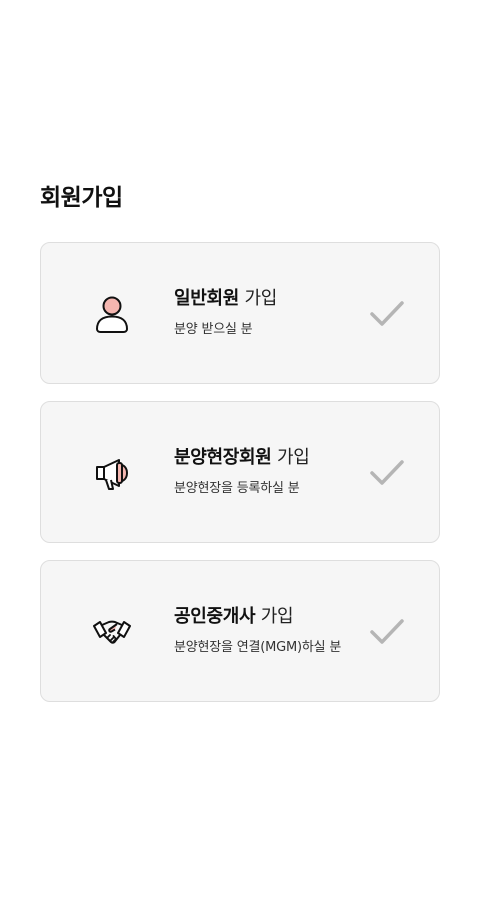 Image resolution: width=480 pixels, height=900 pixels. What do you see at coordinates (258, 647) in the screenshot?
I see `option-description: 분양현장을 연결(MGM)하실 분` at bounding box center [258, 647].